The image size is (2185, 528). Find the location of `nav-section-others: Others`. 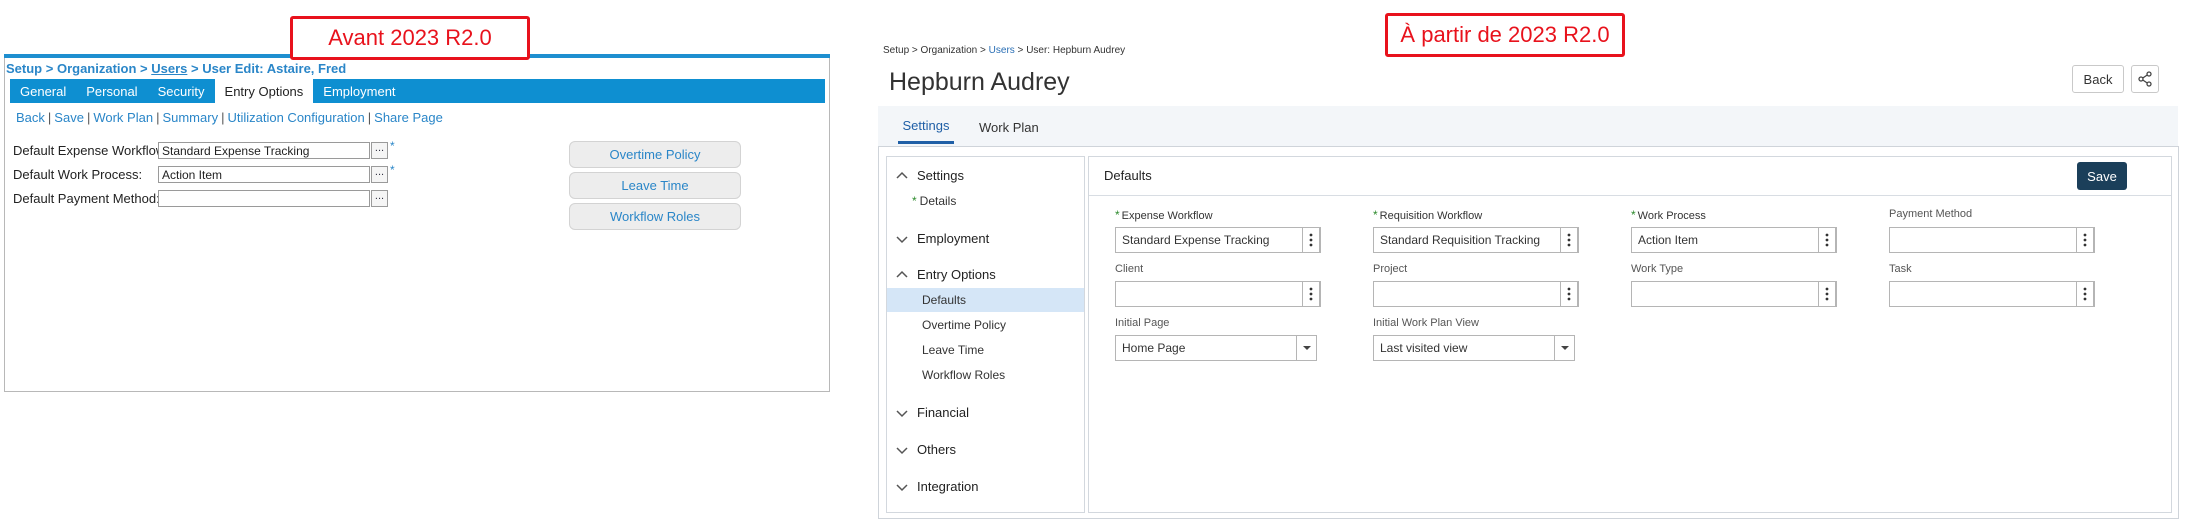

nav-section-others: Others is located at coordinates (936, 449).